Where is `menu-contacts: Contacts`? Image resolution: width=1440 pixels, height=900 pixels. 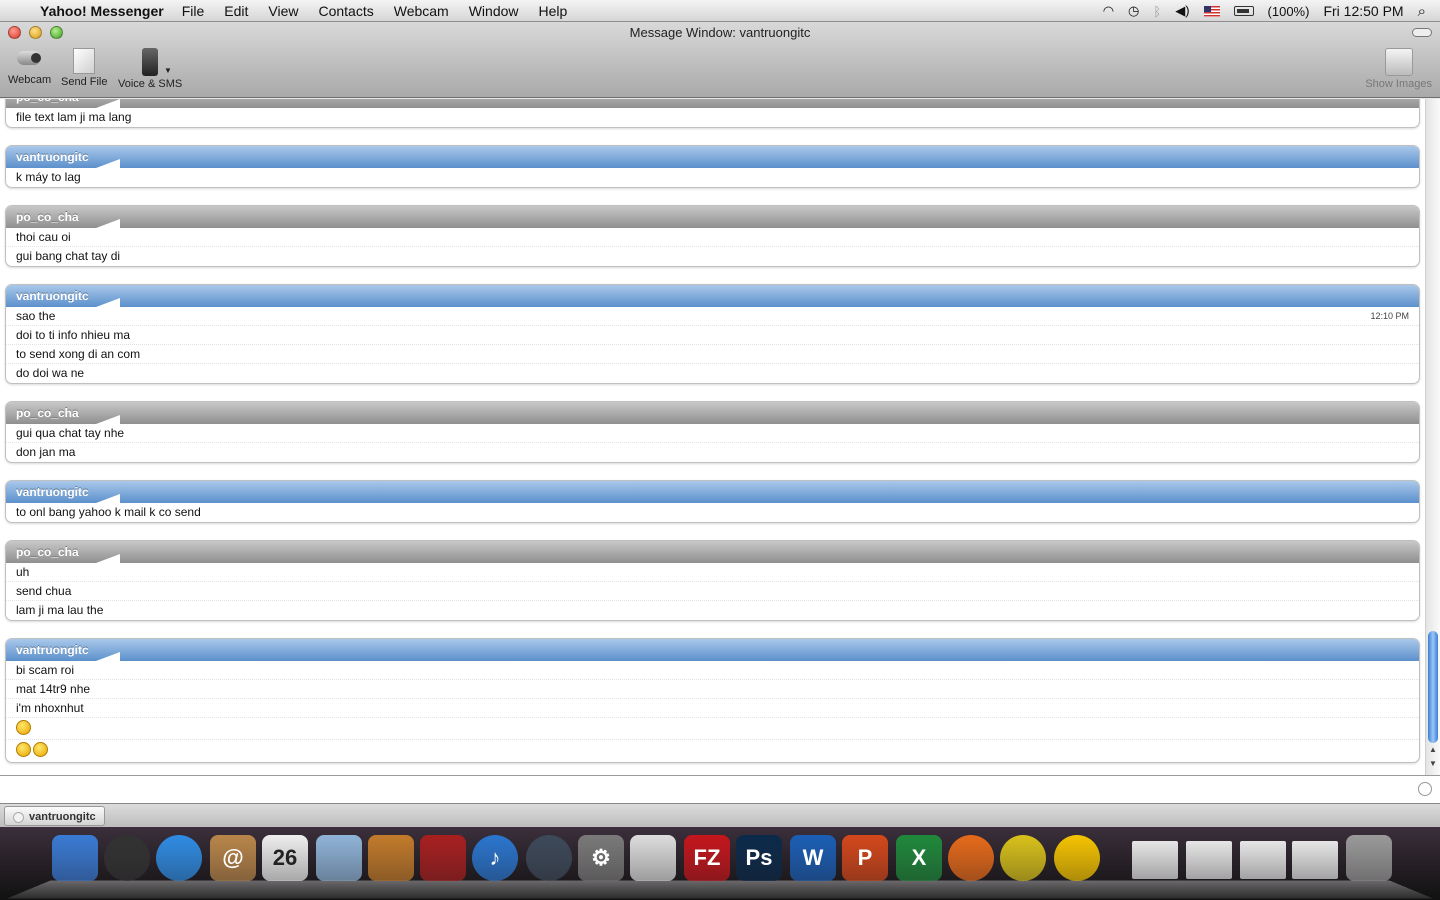
menu-contacts: Contacts is located at coordinates (345, 11).